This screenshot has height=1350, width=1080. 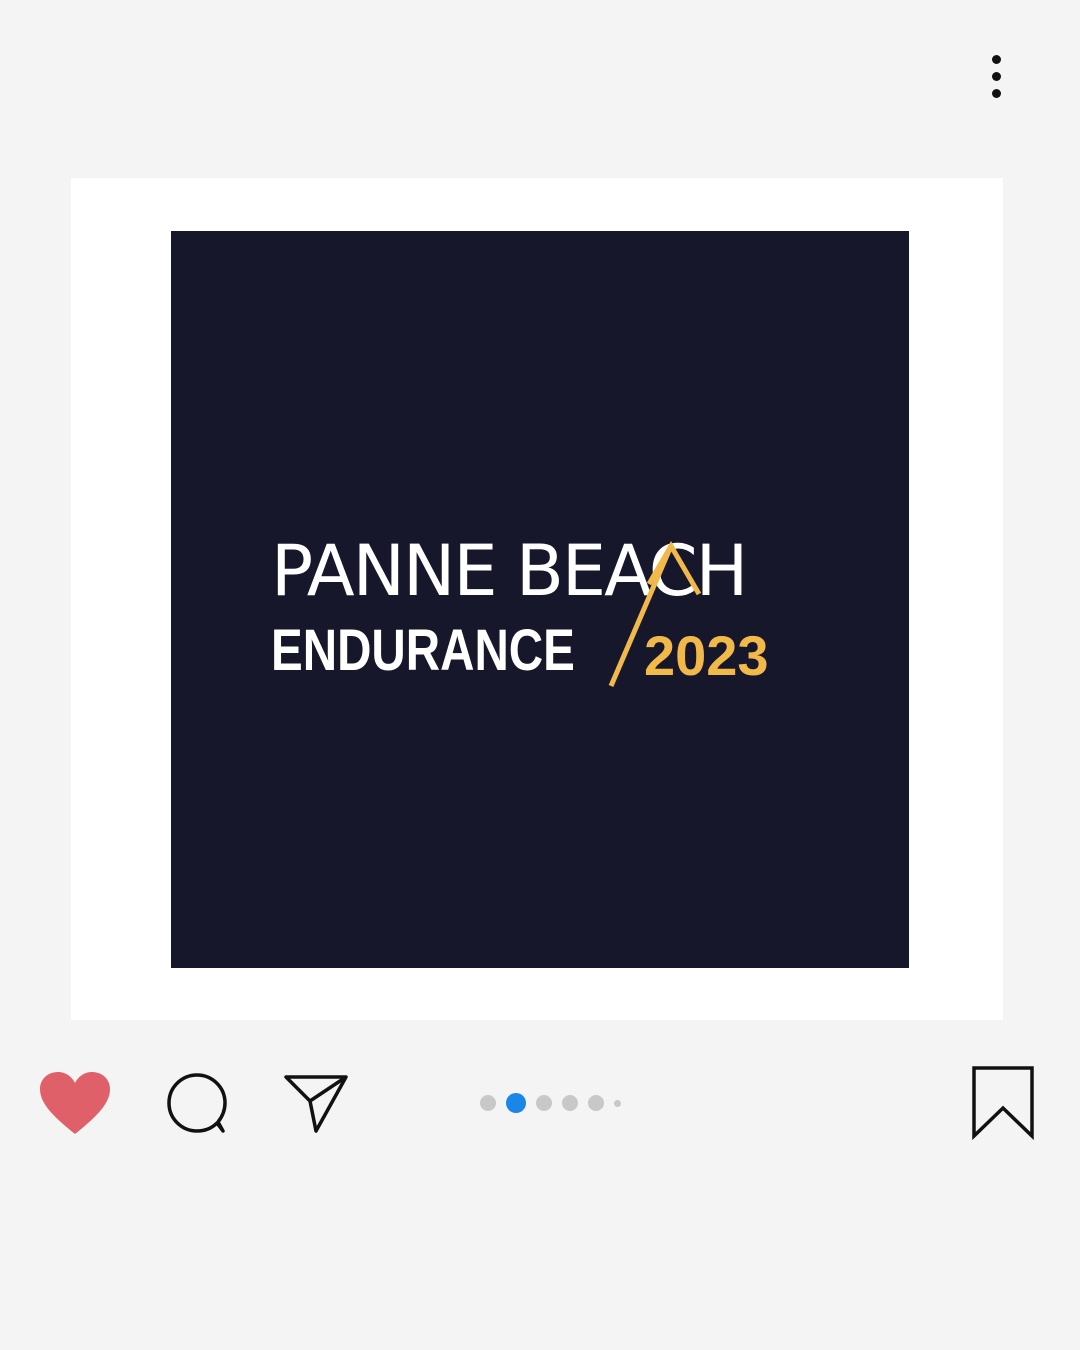 I want to click on send-icon, so click(x=316, y=1104).